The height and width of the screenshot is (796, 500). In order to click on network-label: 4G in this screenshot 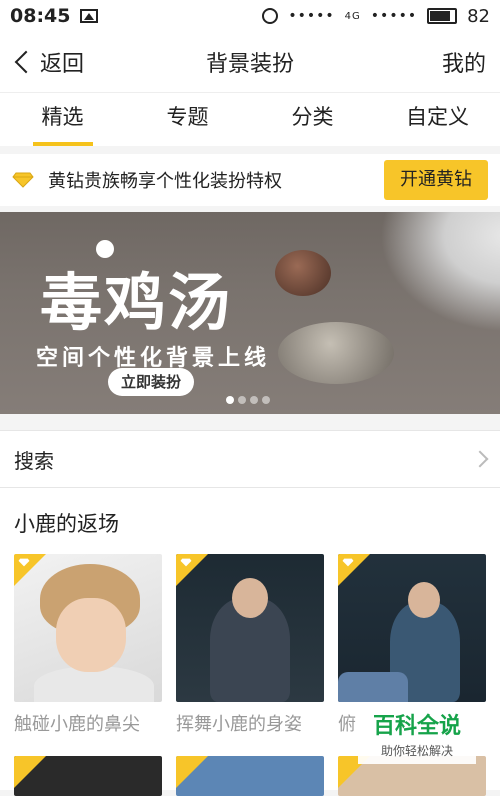, I will do `click(352, 16)`.